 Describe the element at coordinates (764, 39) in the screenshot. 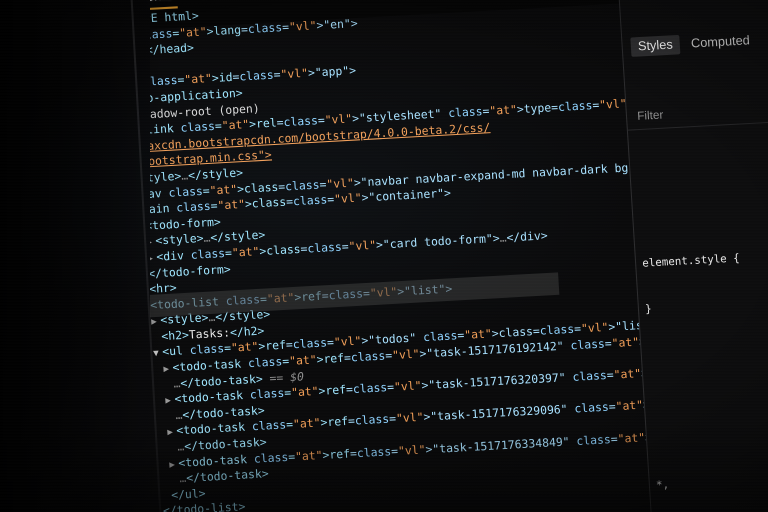

I see `tab-styles-overflow-icon: »` at that location.